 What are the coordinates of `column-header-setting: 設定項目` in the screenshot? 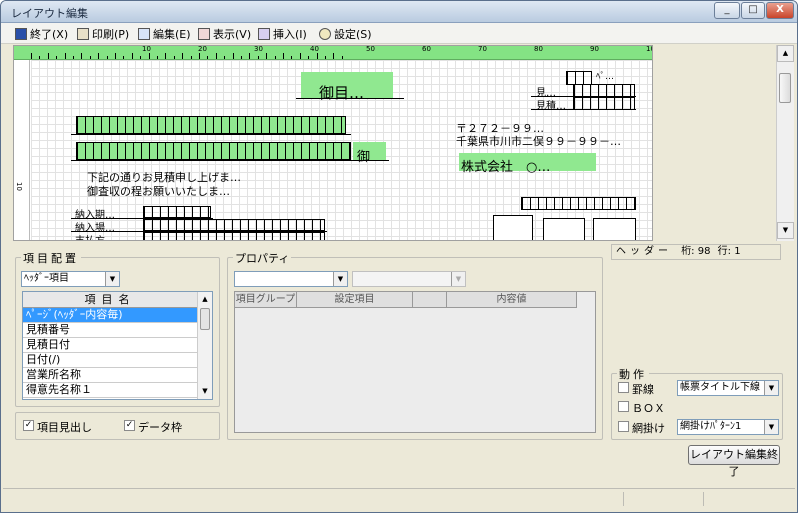 It's located at (355, 300).